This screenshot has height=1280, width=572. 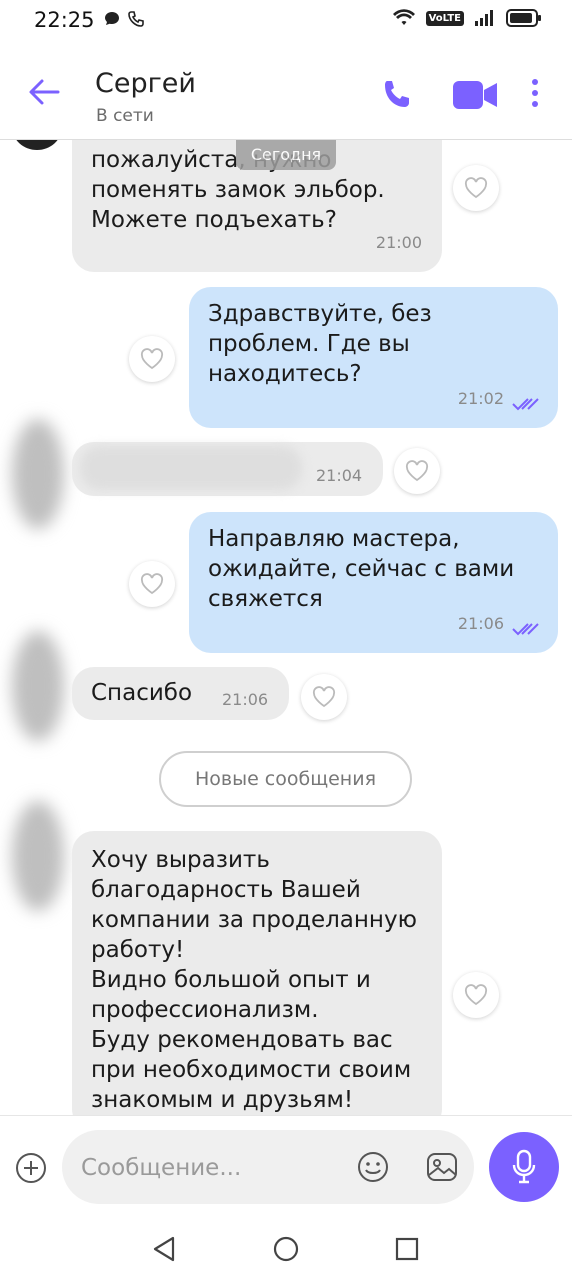 What do you see at coordinates (286, 154) in the screenshot?
I see `date-chip: Сегодня` at bounding box center [286, 154].